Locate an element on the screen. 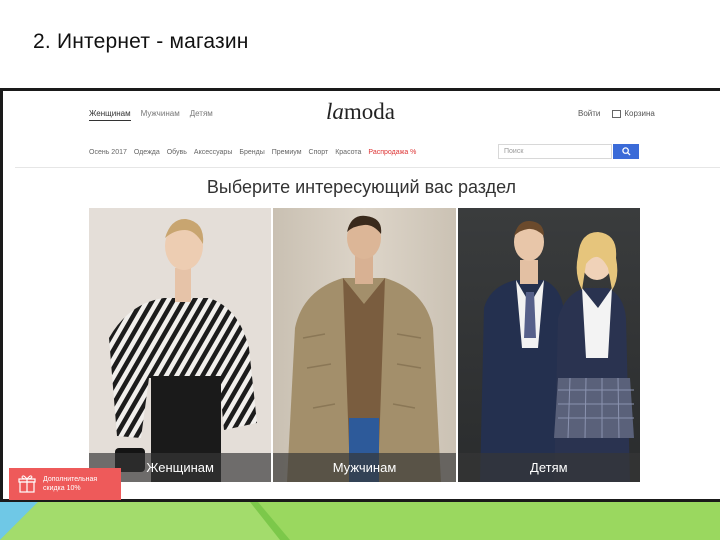 Image resolution: width=720 pixels, height=540 pixels. section-headline: Выберите интересующий вас раздел is located at coordinates (361, 187).